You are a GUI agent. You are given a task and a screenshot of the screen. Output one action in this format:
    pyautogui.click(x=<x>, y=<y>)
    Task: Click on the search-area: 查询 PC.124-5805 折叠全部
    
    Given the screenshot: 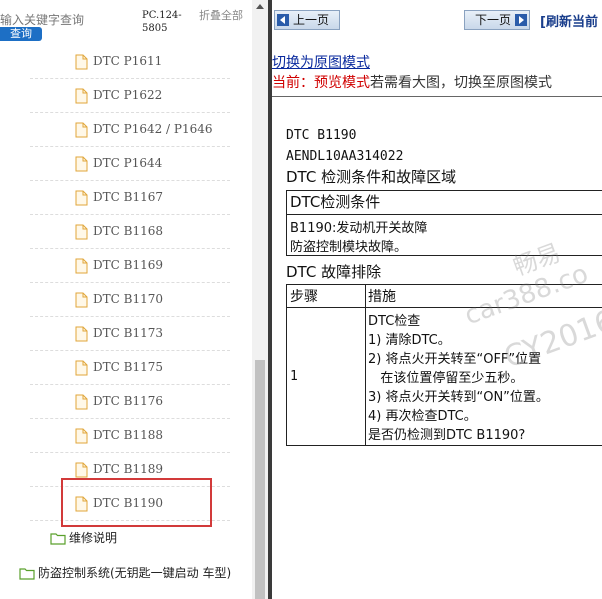 What is the action you would take?
    pyautogui.click(x=125, y=24)
    